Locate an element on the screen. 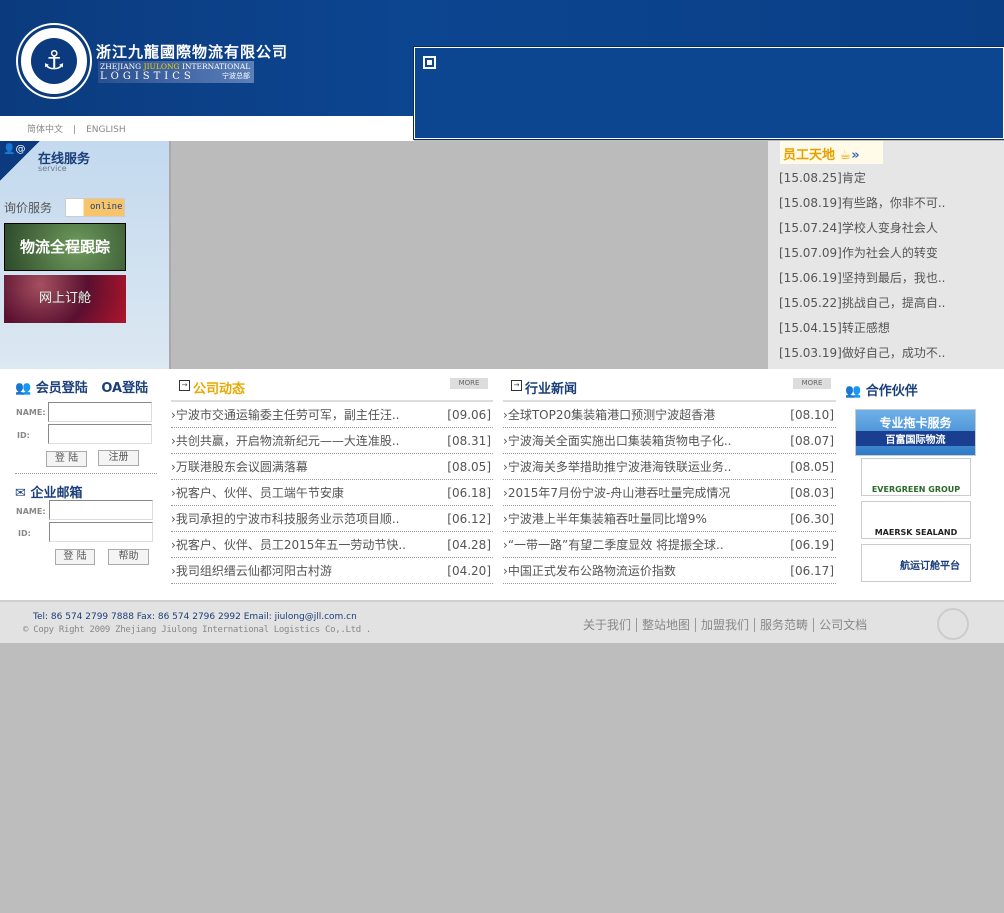  footer-link: 公司文档 is located at coordinates (843, 625).